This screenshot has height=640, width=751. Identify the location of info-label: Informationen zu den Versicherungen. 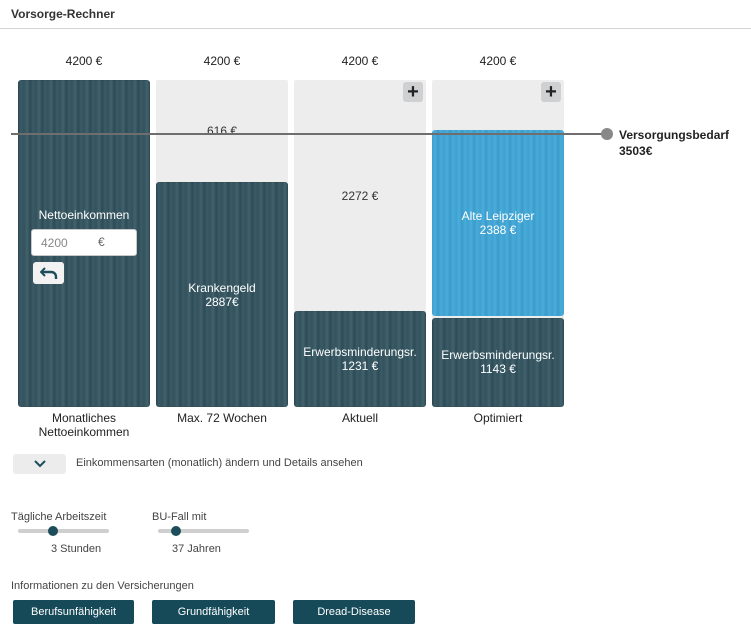
(102, 586).